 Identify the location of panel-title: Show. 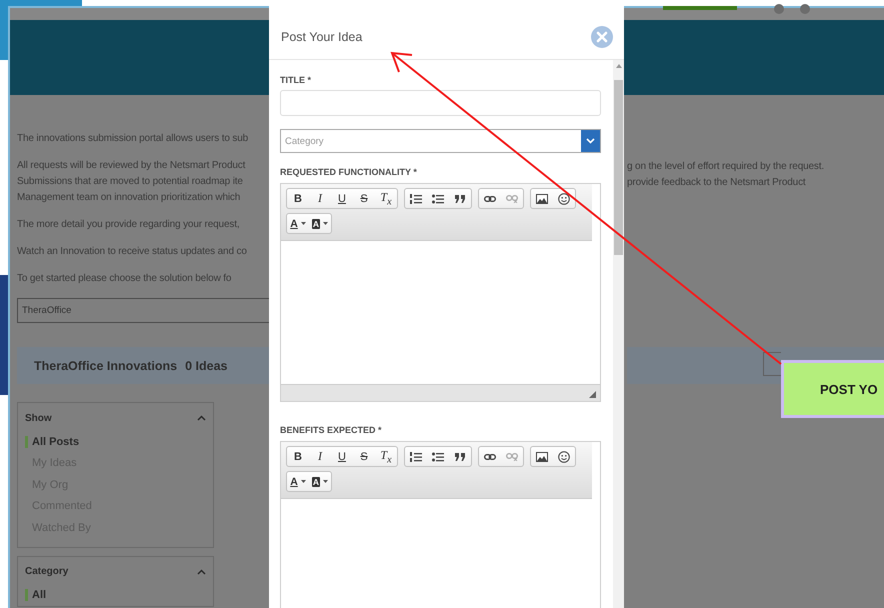
(38, 418).